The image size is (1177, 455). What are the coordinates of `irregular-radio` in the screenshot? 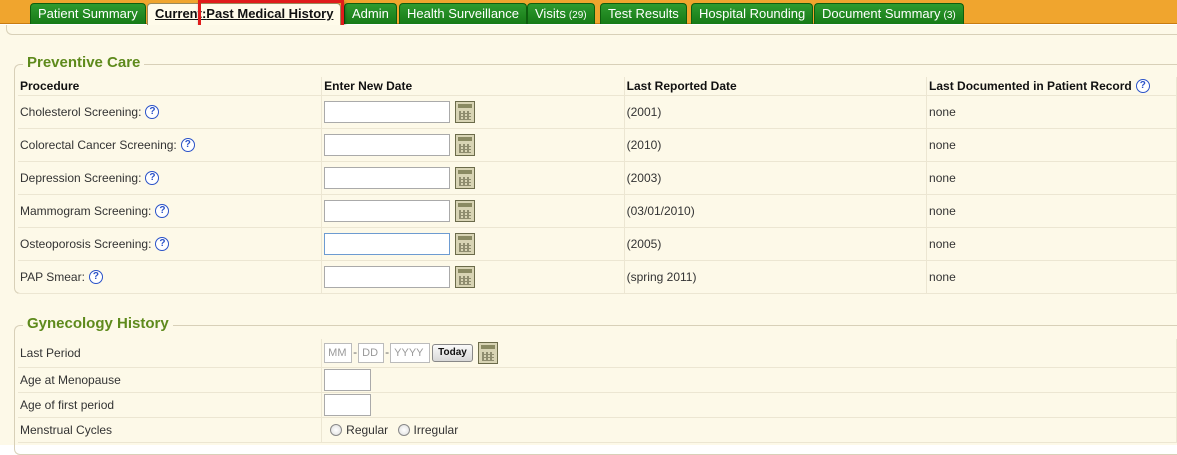 It's located at (403, 429).